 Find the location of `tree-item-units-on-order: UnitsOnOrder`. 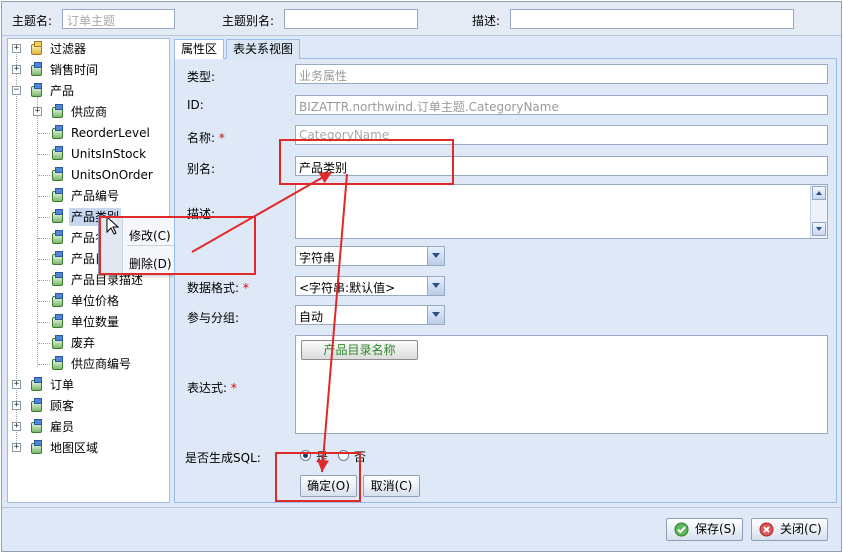

tree-item-units-on-order: UnitsOnOrder is located at coordinates (98, 175).